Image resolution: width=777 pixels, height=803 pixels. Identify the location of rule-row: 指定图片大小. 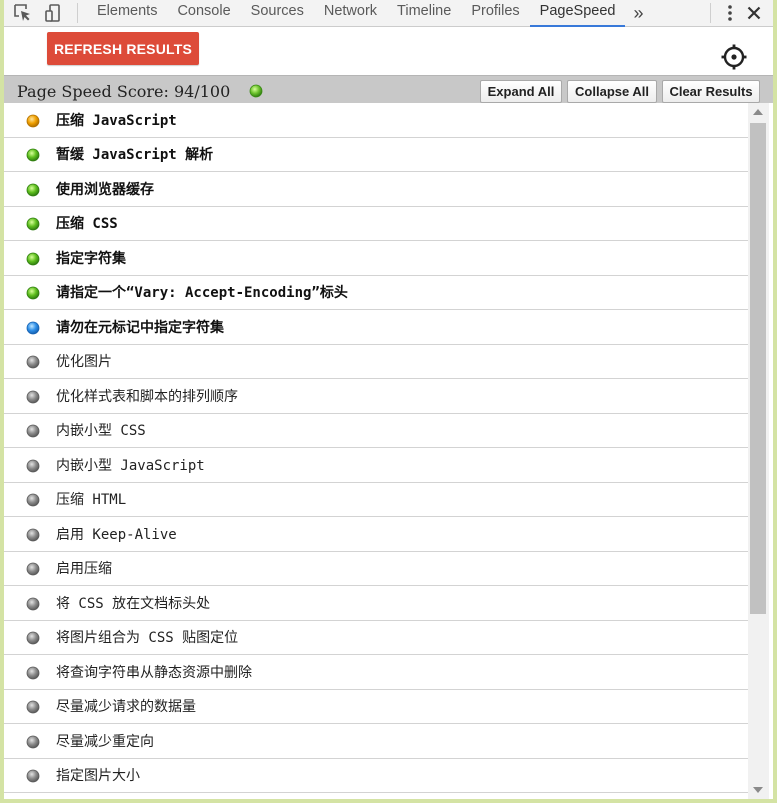
(376, 776).